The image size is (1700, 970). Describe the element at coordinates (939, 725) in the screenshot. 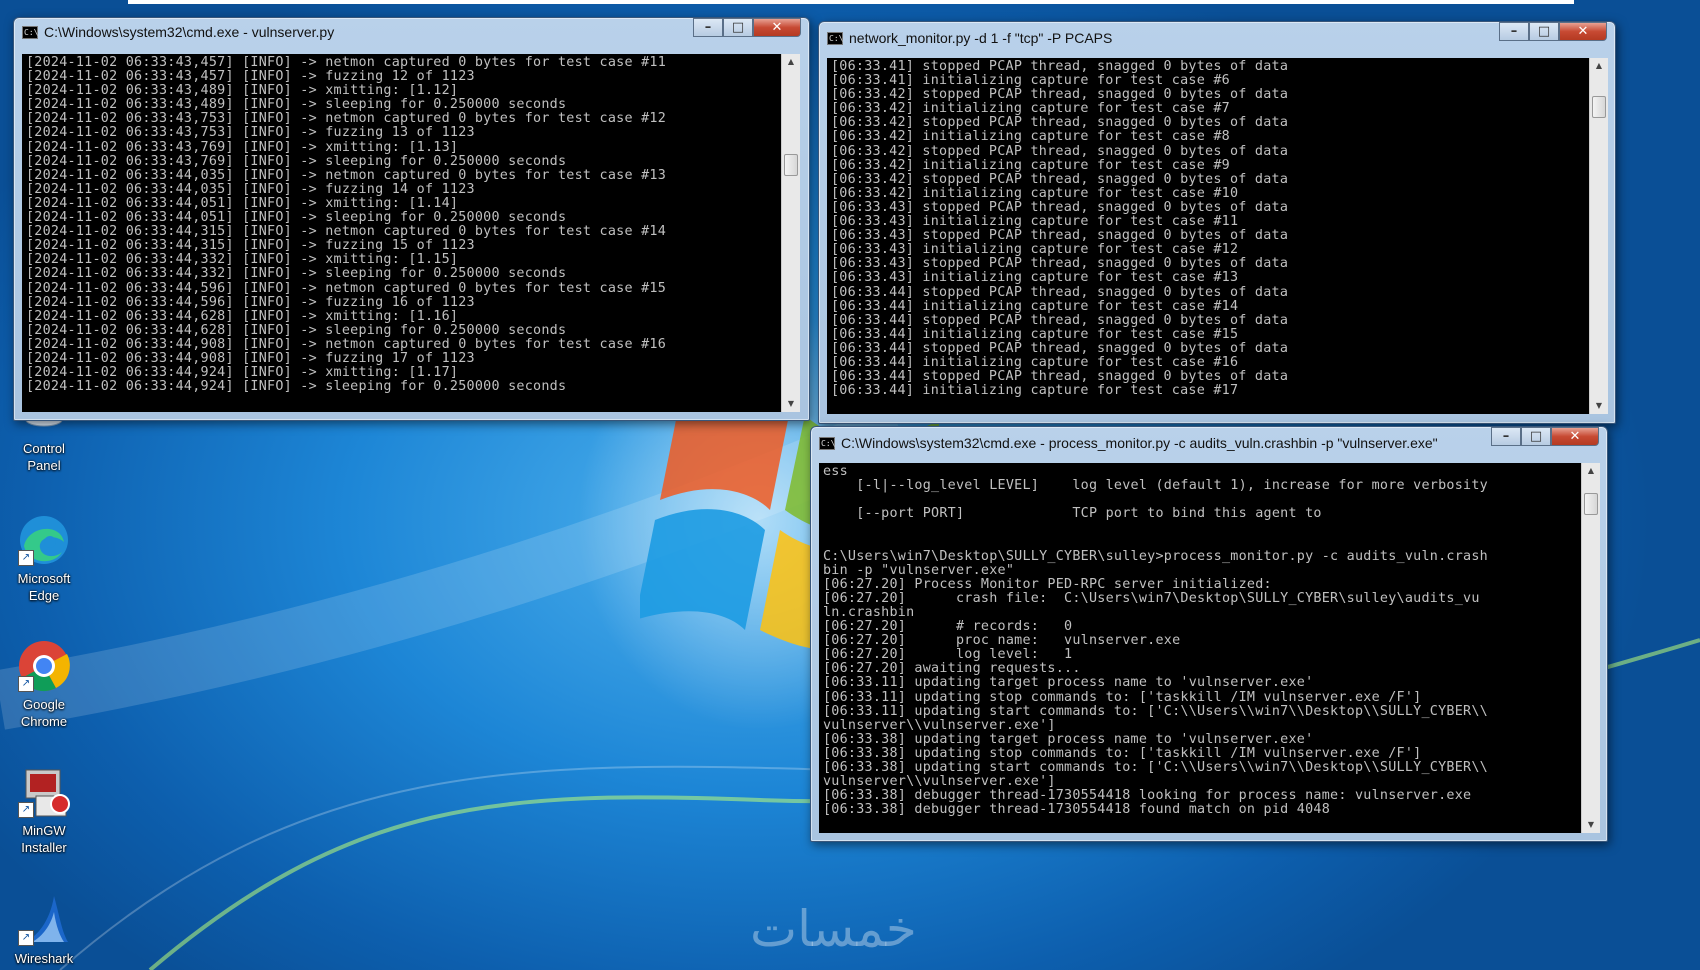

I see `console-line: vulnserver\\vulnserver.exe']` at that location.